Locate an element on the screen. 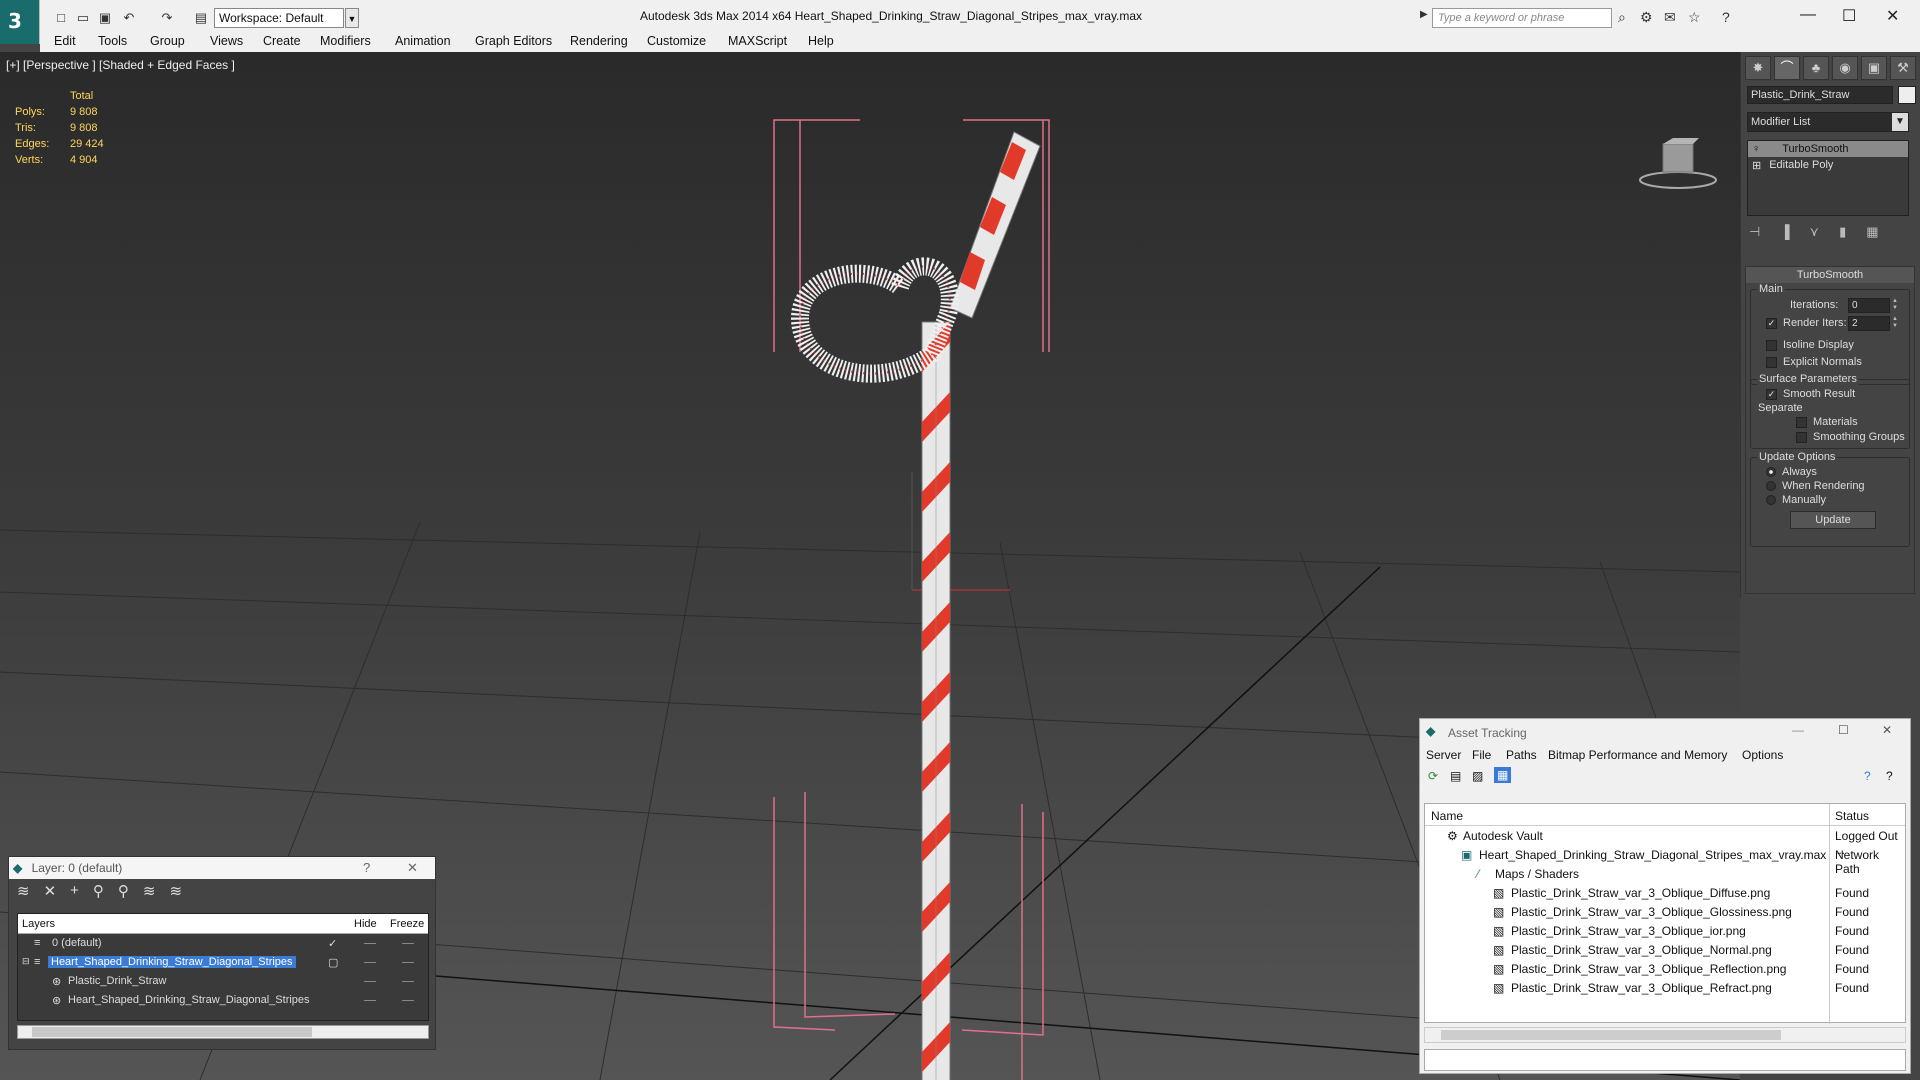 The height and width of the screenshot is (1080, 1920). lightbulb-icon: ♀ is located at coordinates (1756, 149).